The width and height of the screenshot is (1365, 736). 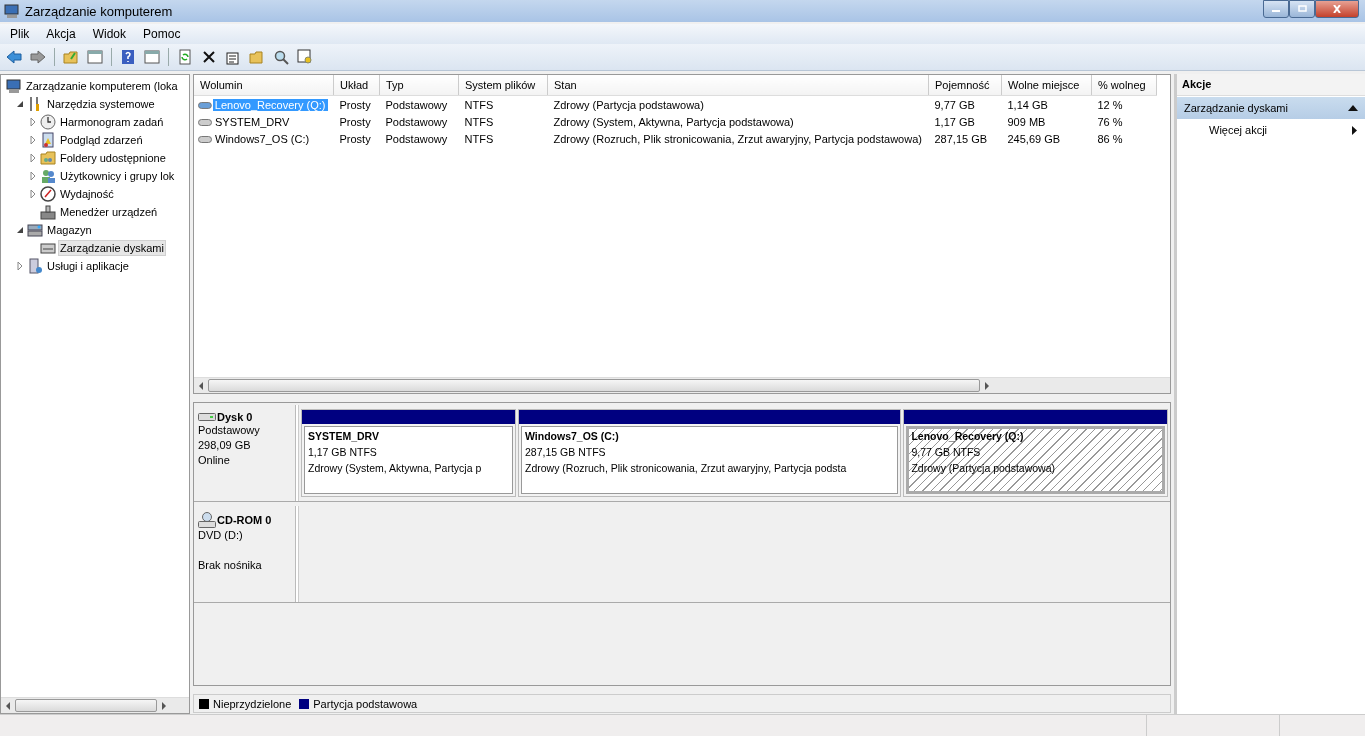 What do you see at coordinates (18, 34) in the screenshot?
I see `menu-item: Plik` at bounding box center [18, 34].